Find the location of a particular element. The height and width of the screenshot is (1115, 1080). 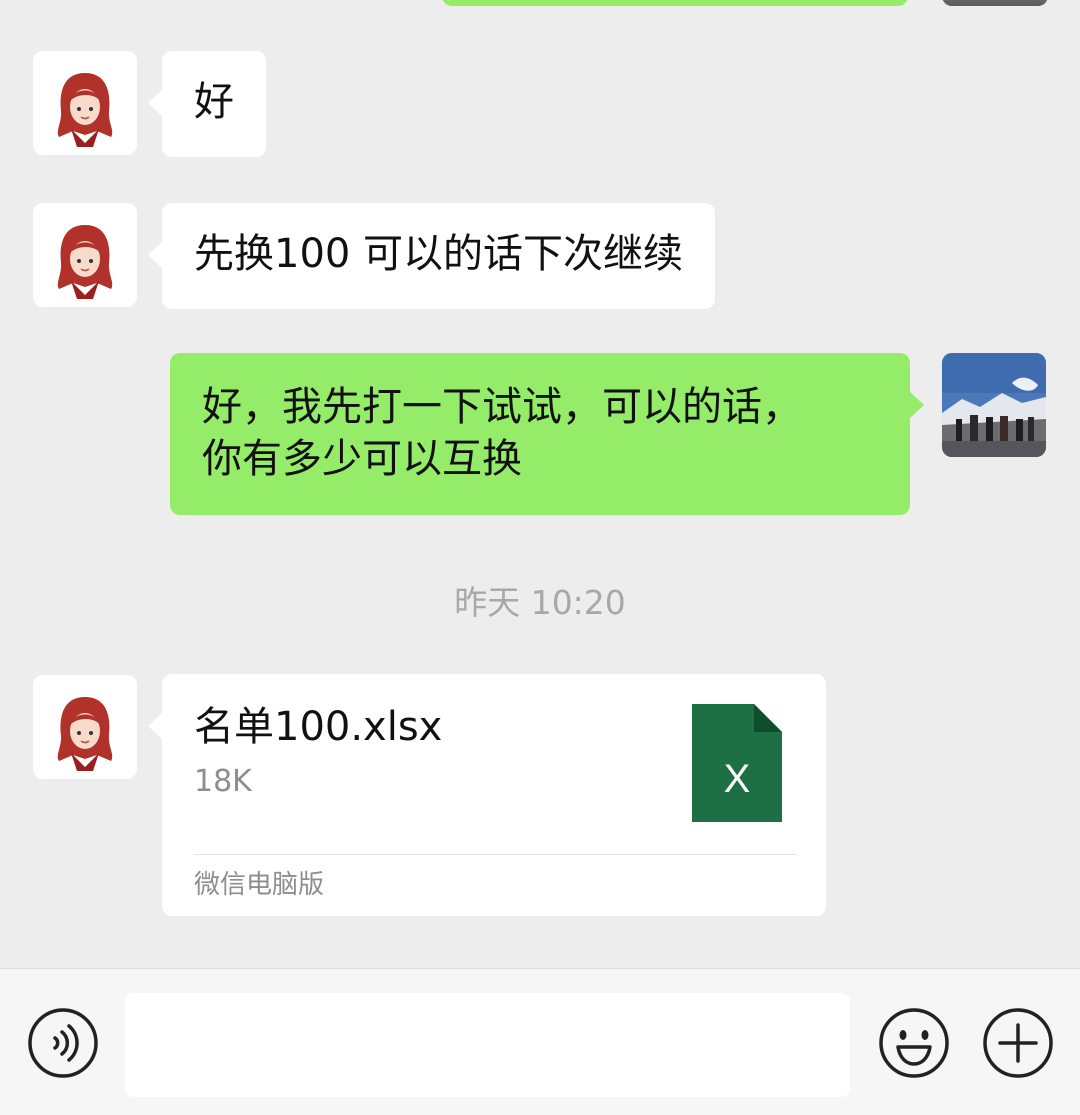

previous-outgoing-bubble is located at coordinates (675, 3).